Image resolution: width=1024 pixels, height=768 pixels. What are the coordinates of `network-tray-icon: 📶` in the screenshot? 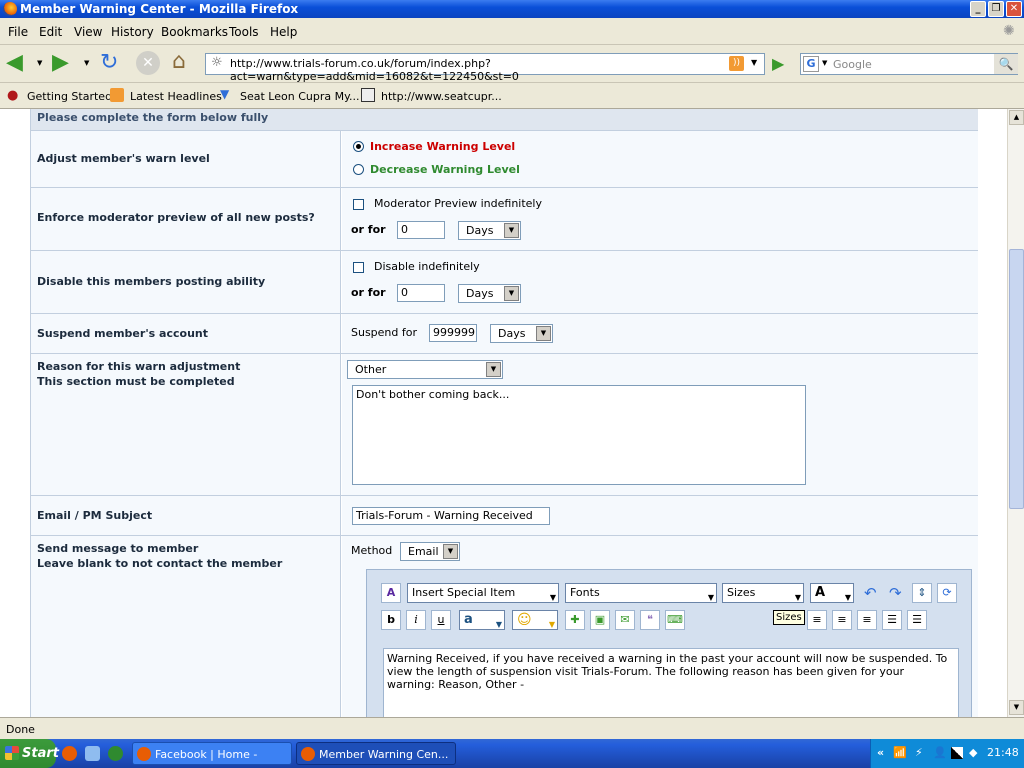 It's located at (900, 752).